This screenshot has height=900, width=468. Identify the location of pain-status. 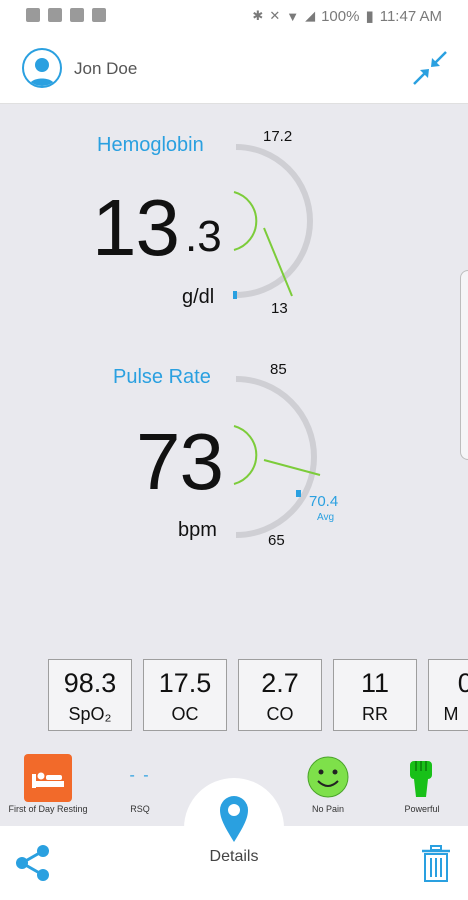
(328, 777).